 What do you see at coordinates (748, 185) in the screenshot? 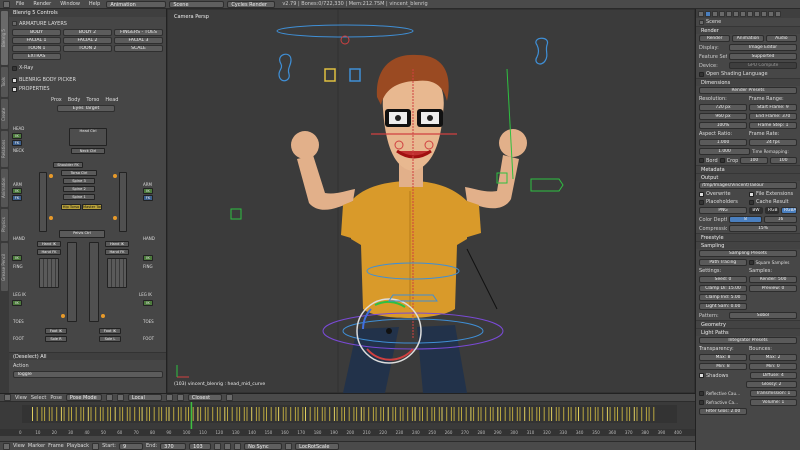
I see `output-path-field: /tmp/Images/Vincent/Tailour` at bounding box center [748, 185].